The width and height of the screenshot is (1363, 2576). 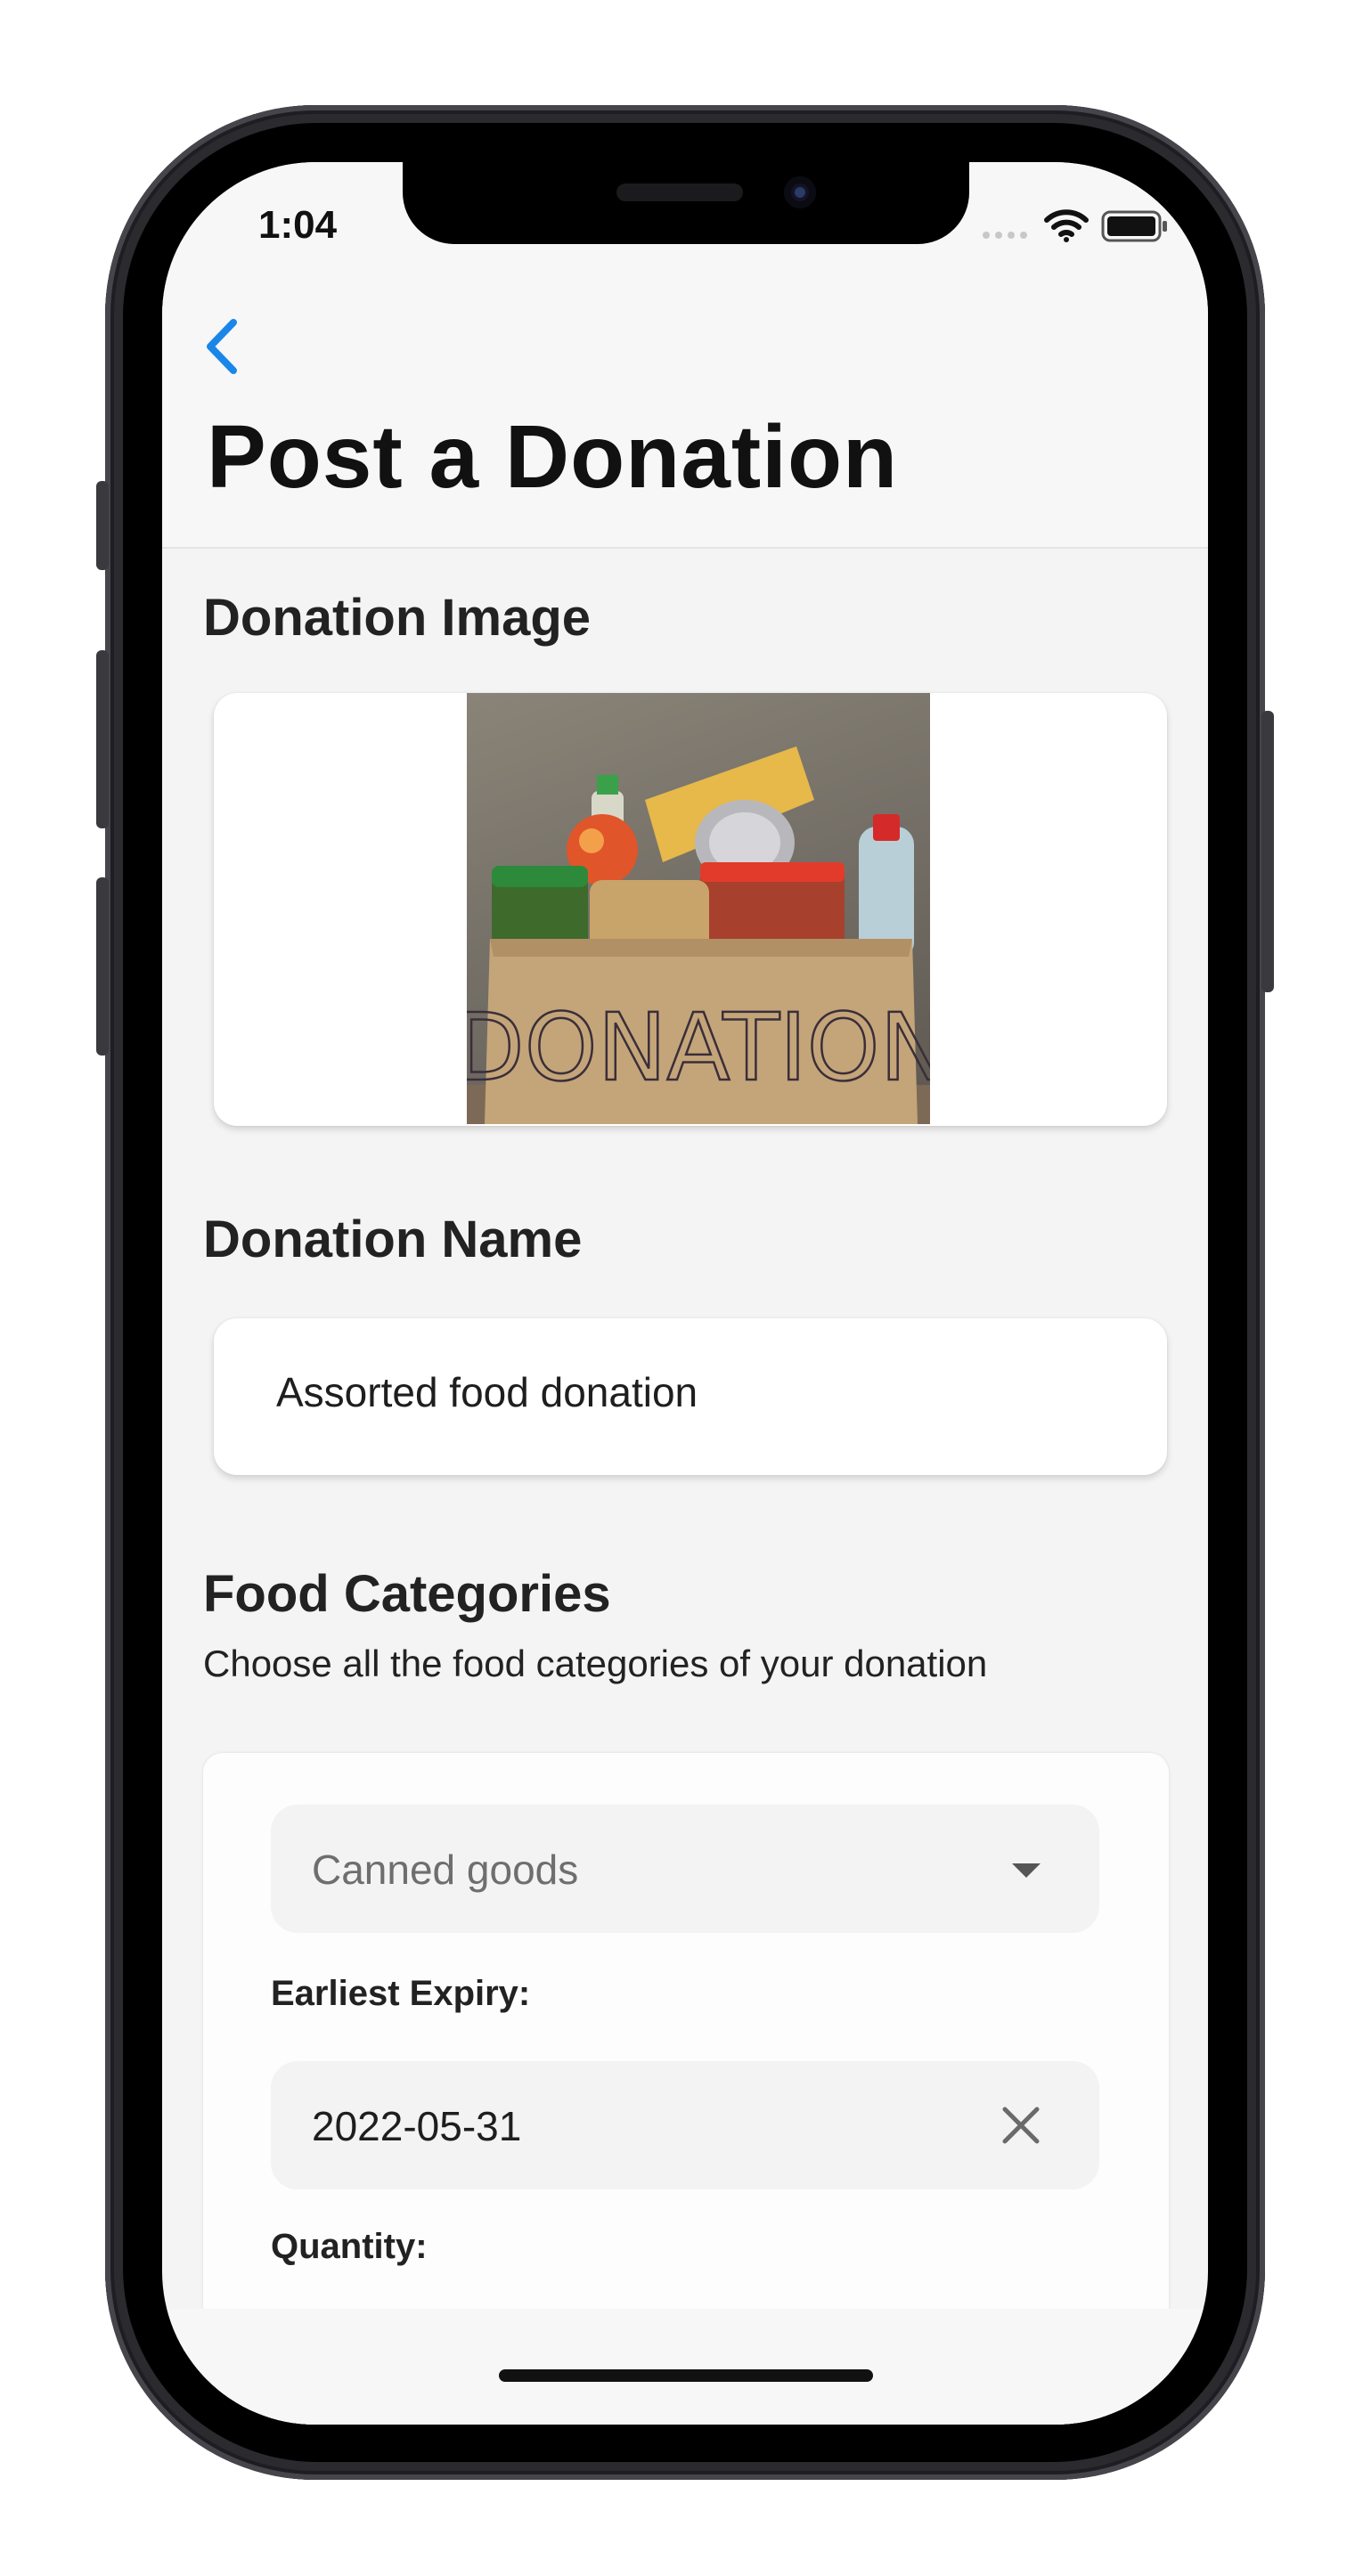 What do you see at coordinates (1134, 226) in the screenshot?
I see `battery-icon` at bounding box center [1134, 226].